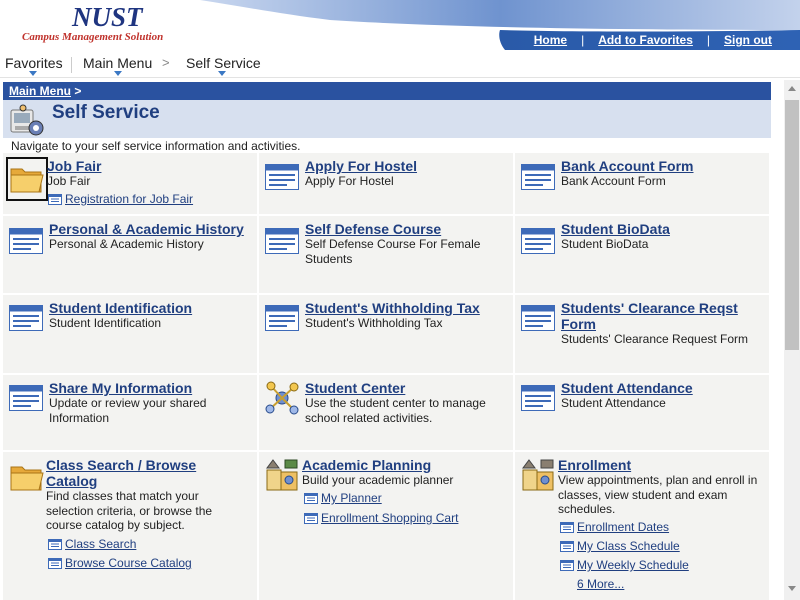  What do you see at coordinates (627, 388) in the screenshot?
I see `tile-title: Student Attendance` at bounding box center [627, 388].